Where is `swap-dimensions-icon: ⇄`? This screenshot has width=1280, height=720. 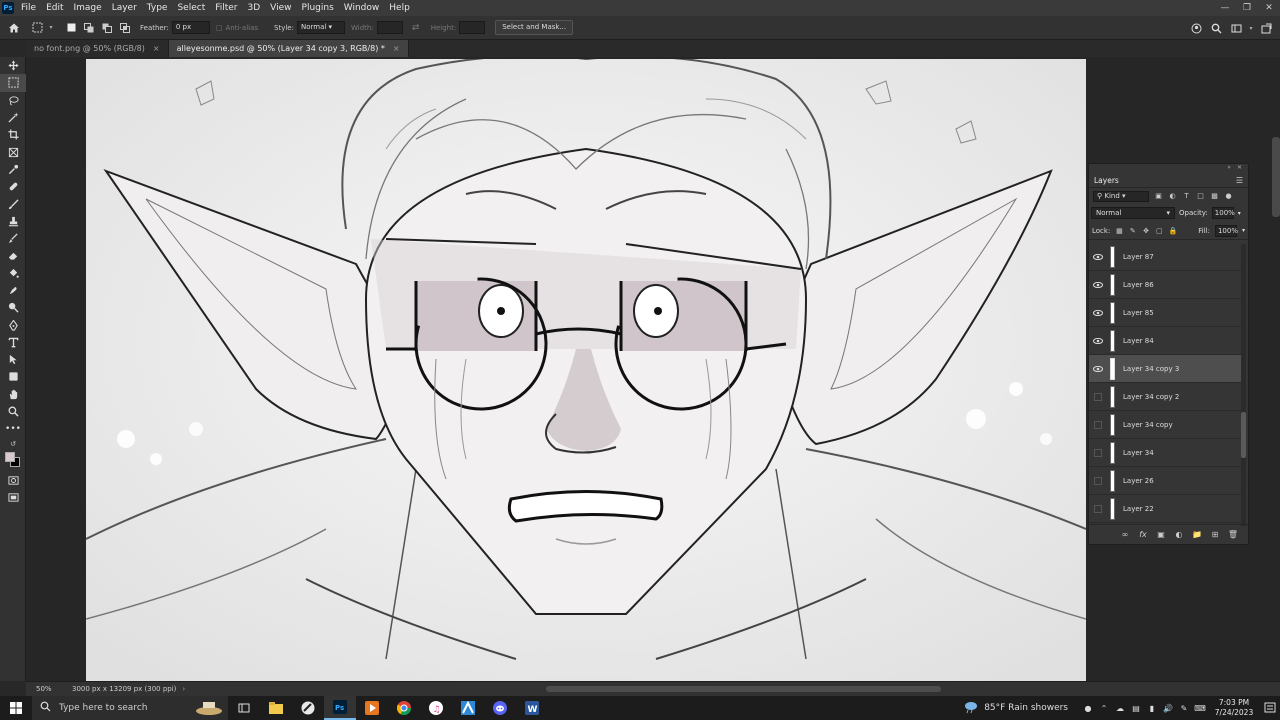
swap-dimensions-icon: ⇄ is located at coordinates (416, 28).